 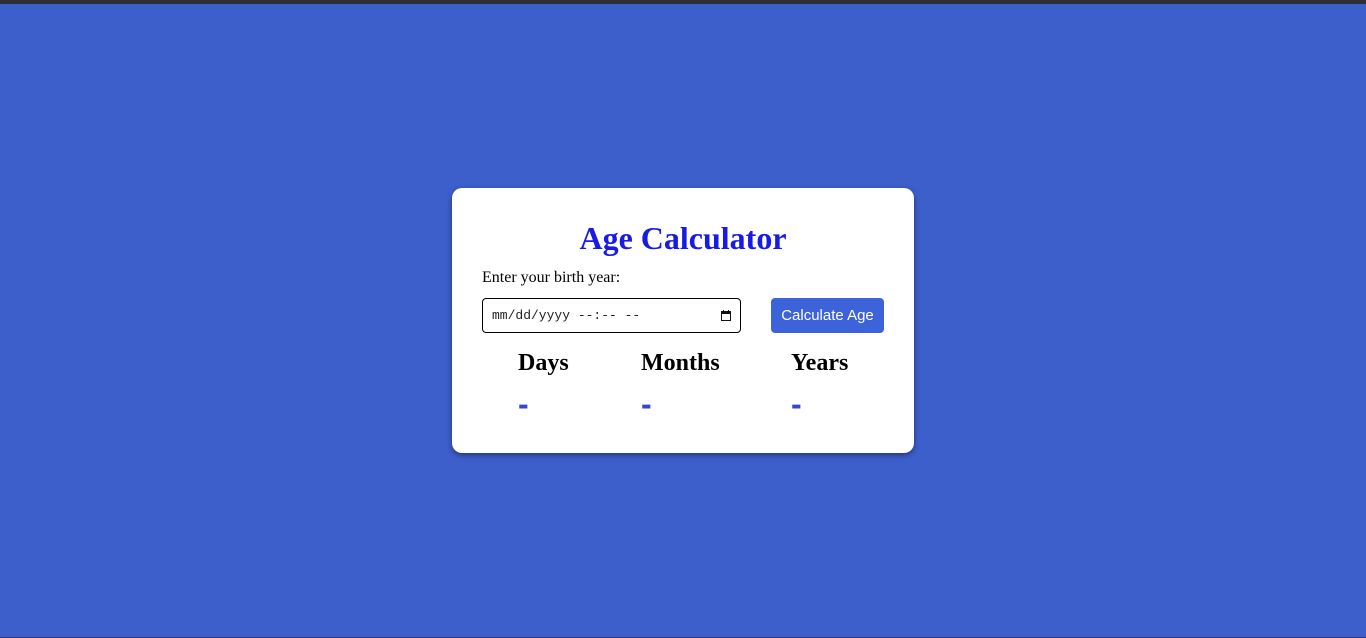 What do you see at coordinates (566, 315) in the screenshot?
I see `date-input-placeholder: mm/dd/yyyy --:-- --` at bounding box center [566, 315].